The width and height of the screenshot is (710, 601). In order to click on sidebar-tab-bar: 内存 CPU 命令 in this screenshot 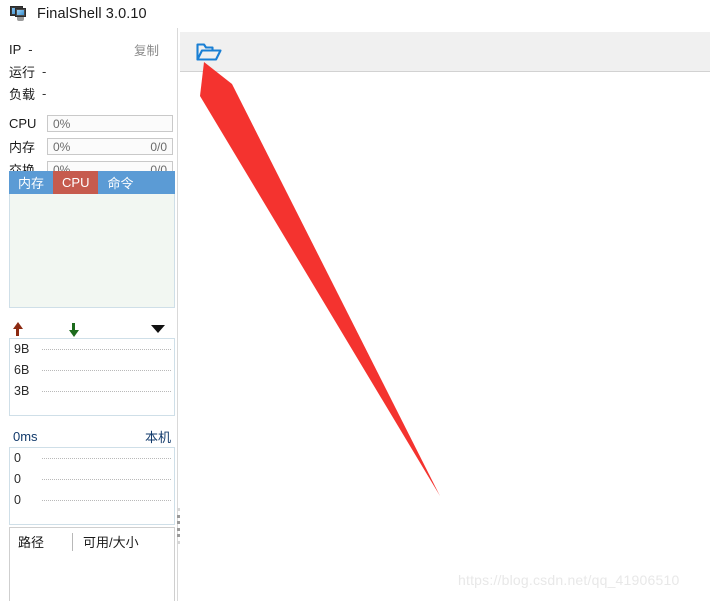, I will do `click(92, 182)`.